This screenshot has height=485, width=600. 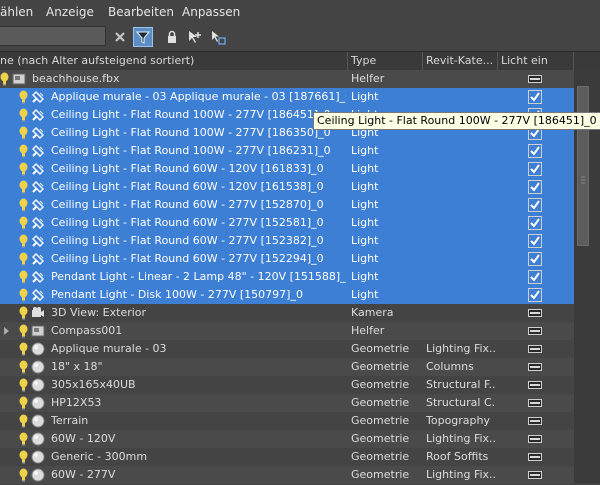 I want to click on tree-row: 3D View: Exterior Kamera, so click(x=287, y=313).